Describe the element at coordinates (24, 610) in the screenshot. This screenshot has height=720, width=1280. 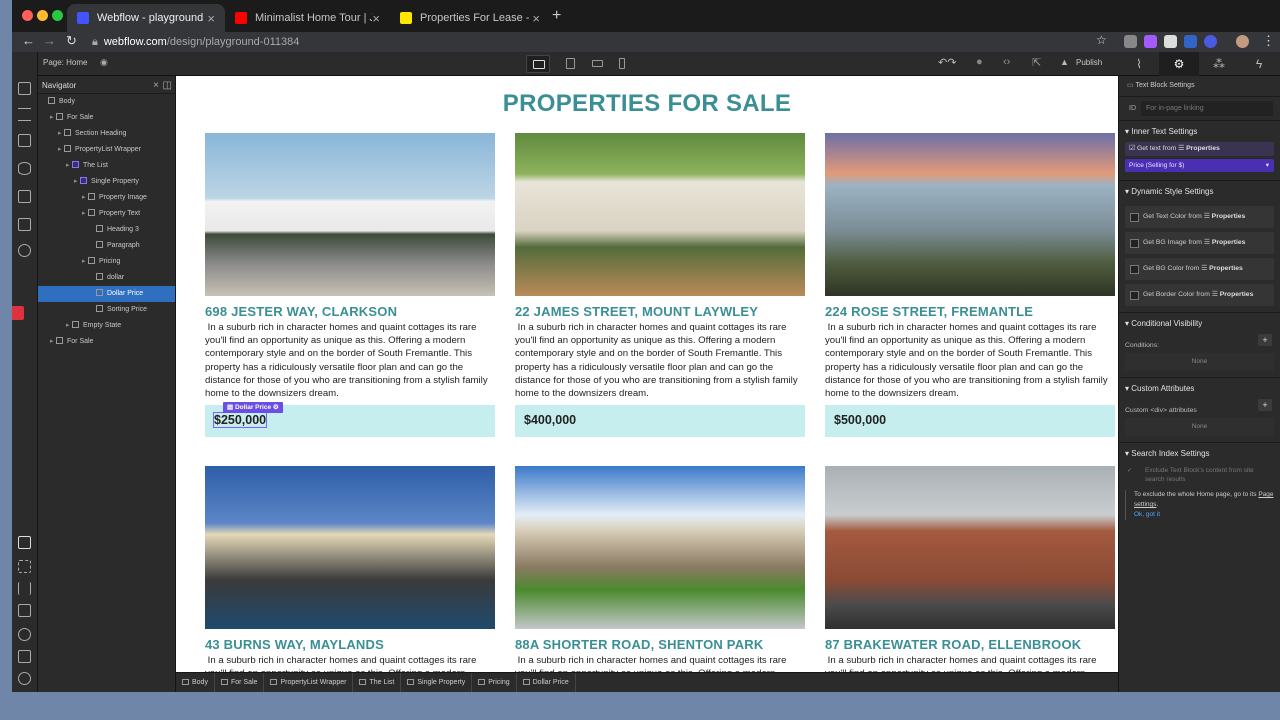
I see `layout-icon` at that location.